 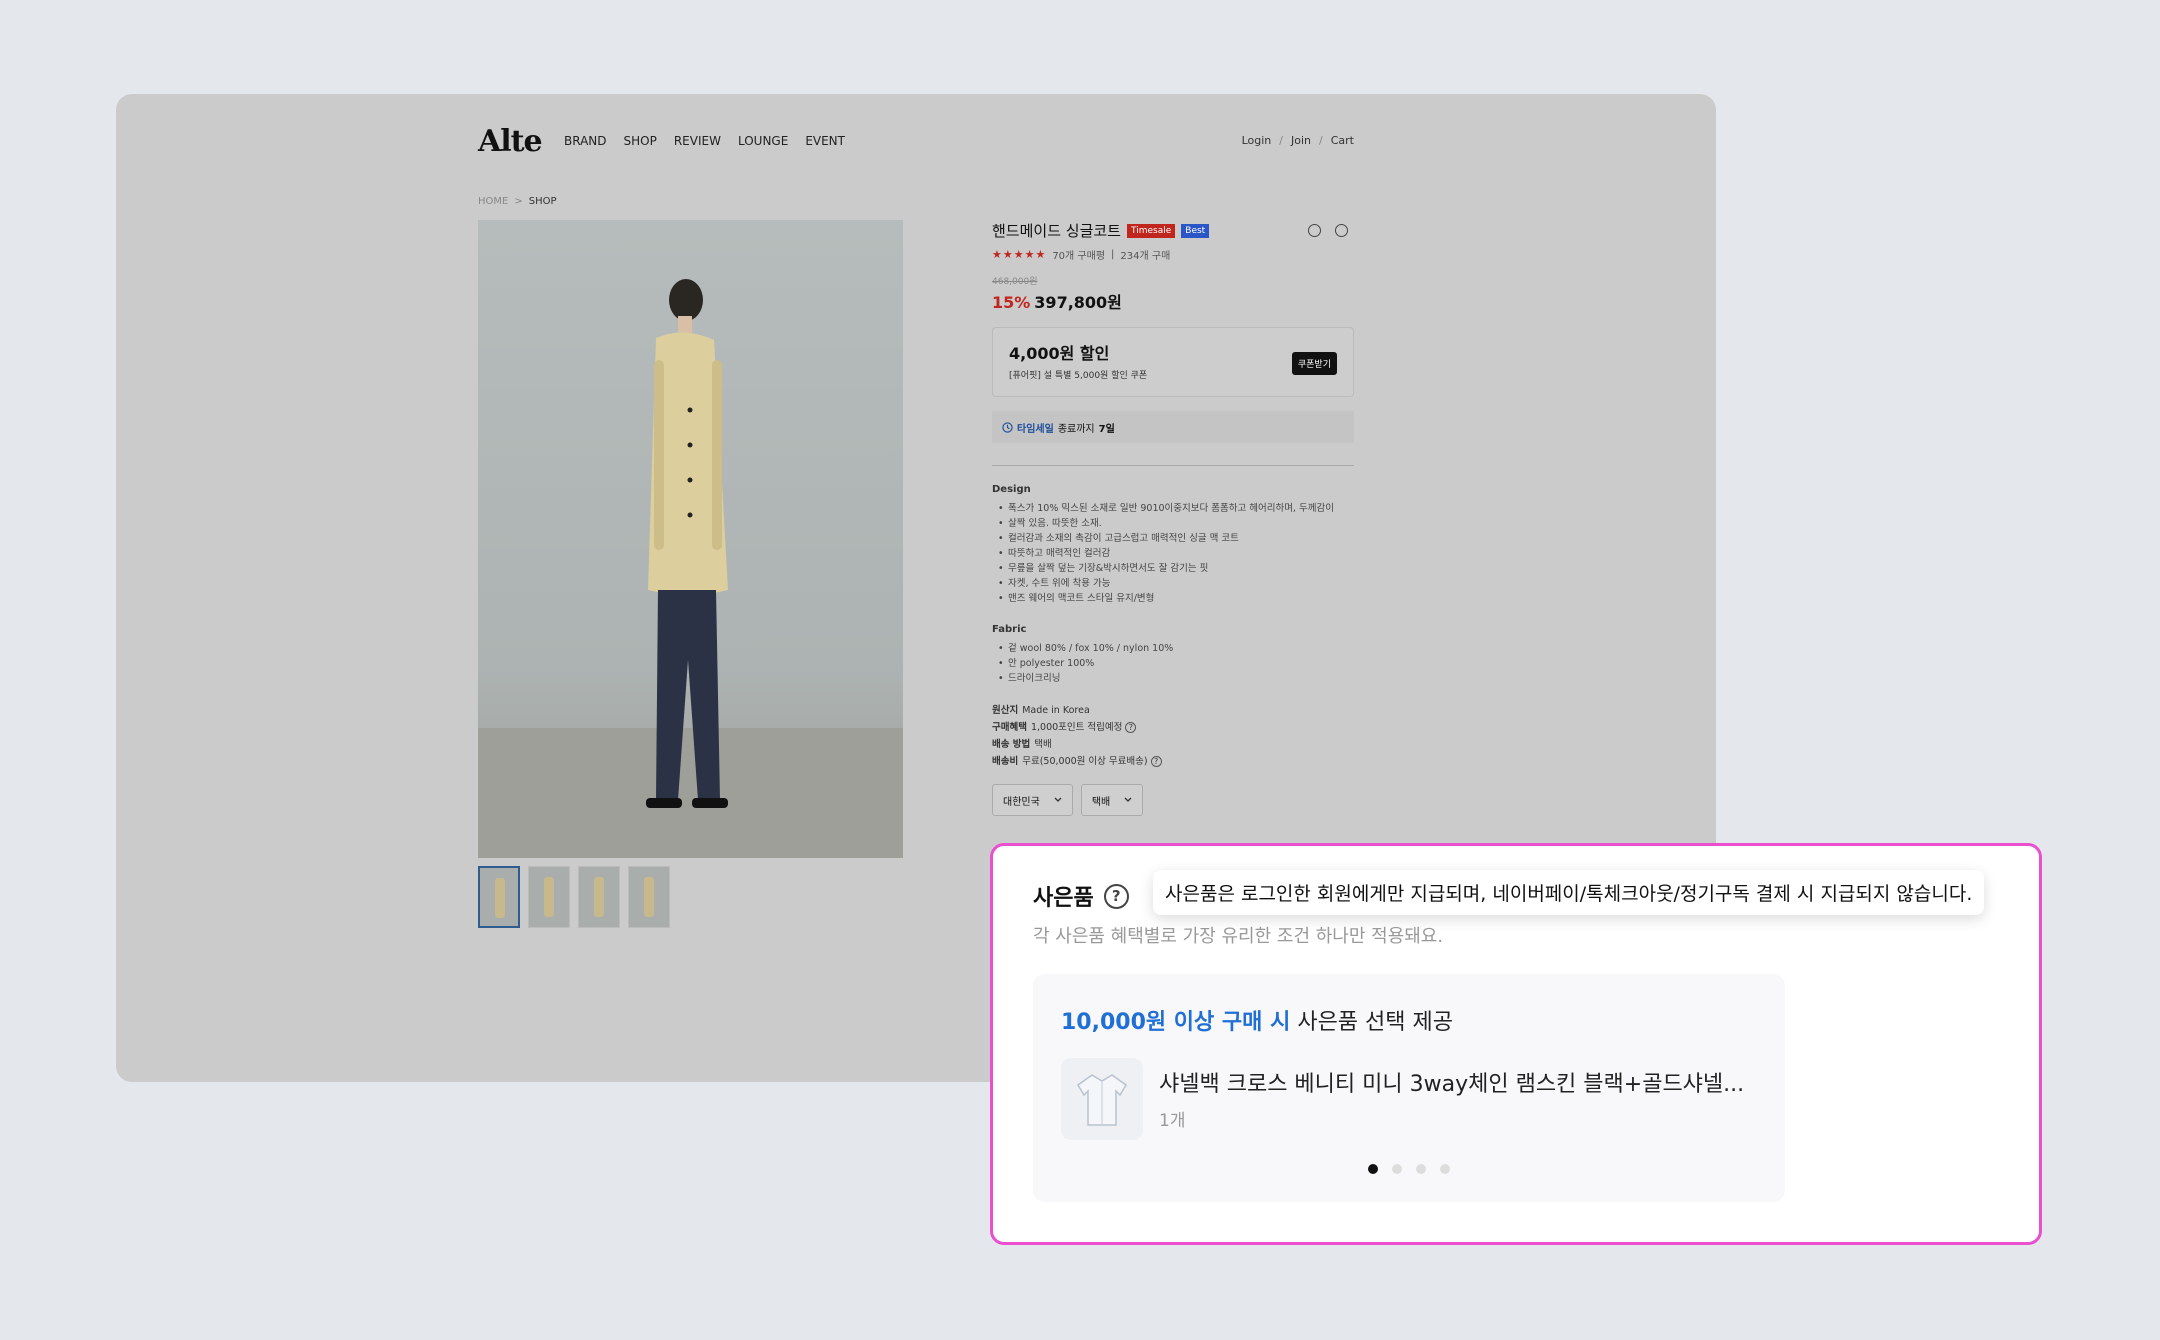 I want to click on benefit-value: 1,000포인트 적립예정, so click(x=1076, y=727).